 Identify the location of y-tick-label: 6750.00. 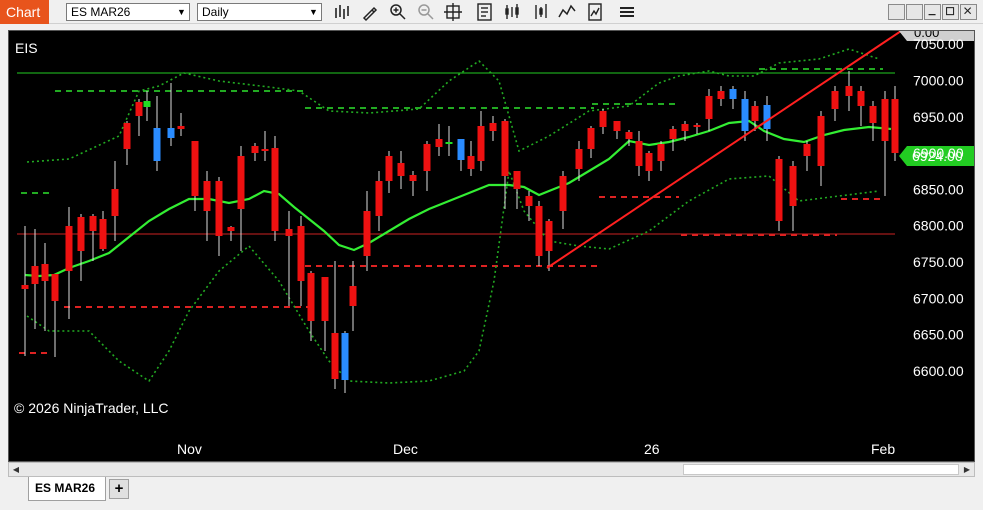
(938, 262).